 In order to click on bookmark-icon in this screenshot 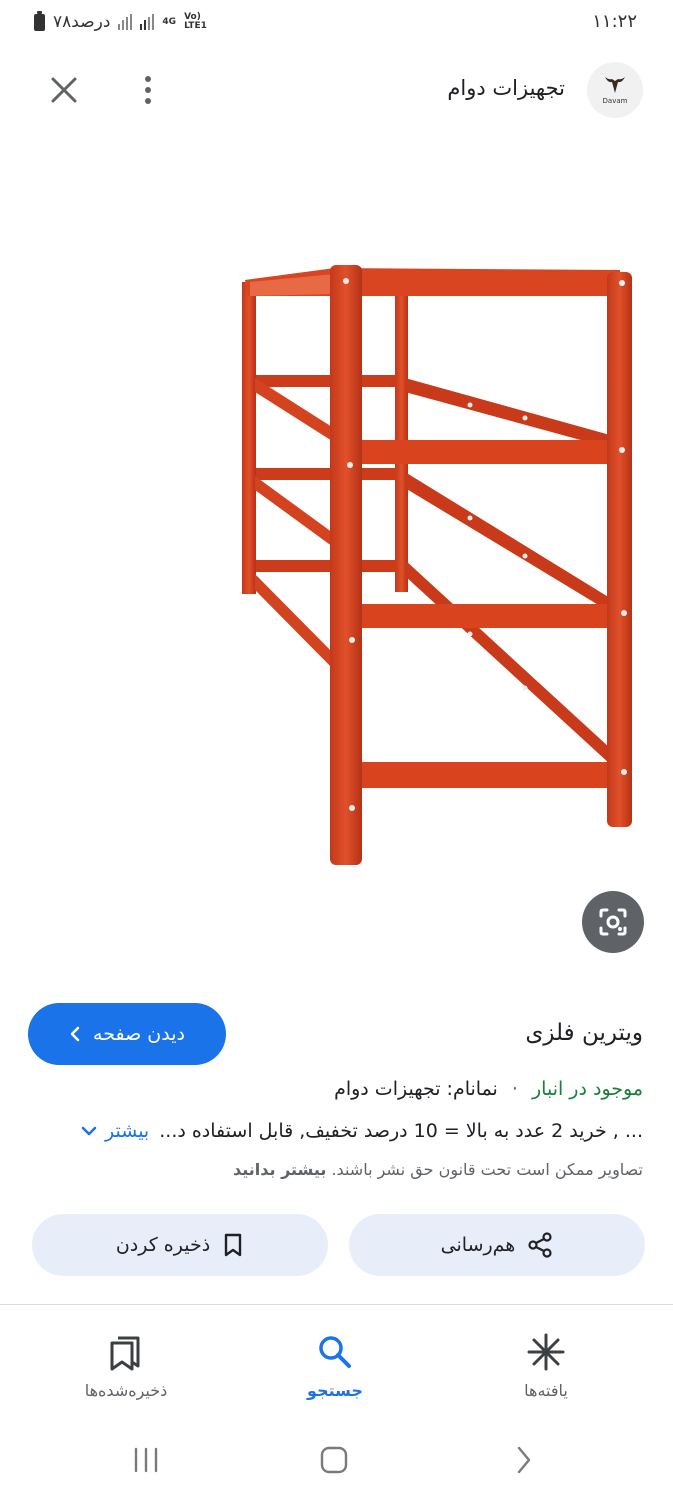, I will do `click(233, 1245)`.